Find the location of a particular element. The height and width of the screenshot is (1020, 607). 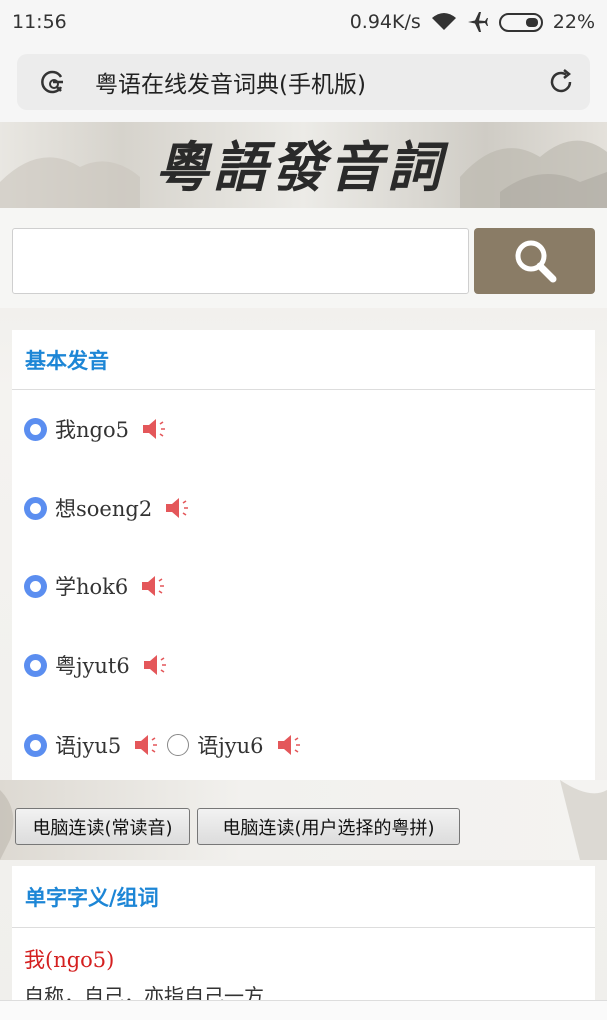

page-title: 粤语在线发音词典(手机版) is located at coordinates (320, 82).